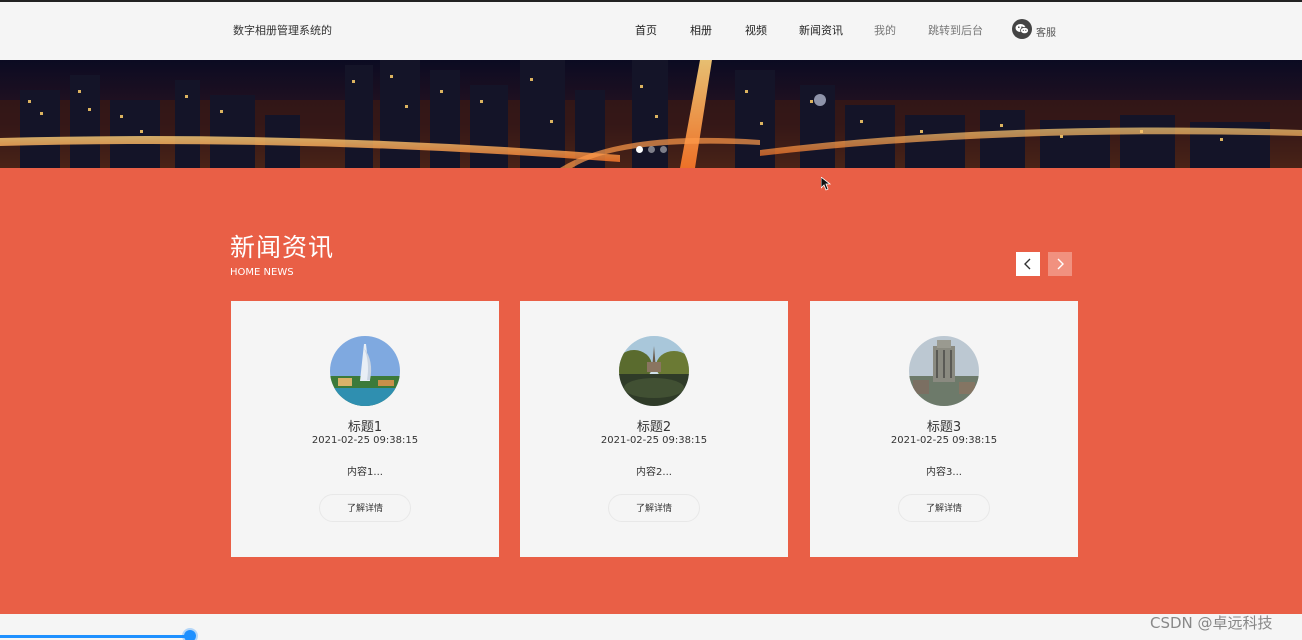 This screenshot has height=640, width=1302. Describe the element at coordinates (1046, 33) in the screenshot. I see `customer-service-label: 客服` at that location.